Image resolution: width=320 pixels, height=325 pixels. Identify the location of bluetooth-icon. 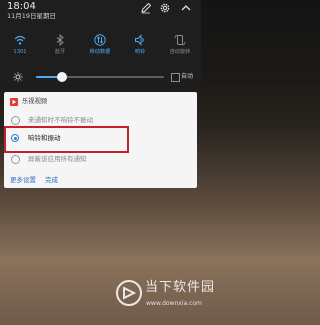
(60, 40).